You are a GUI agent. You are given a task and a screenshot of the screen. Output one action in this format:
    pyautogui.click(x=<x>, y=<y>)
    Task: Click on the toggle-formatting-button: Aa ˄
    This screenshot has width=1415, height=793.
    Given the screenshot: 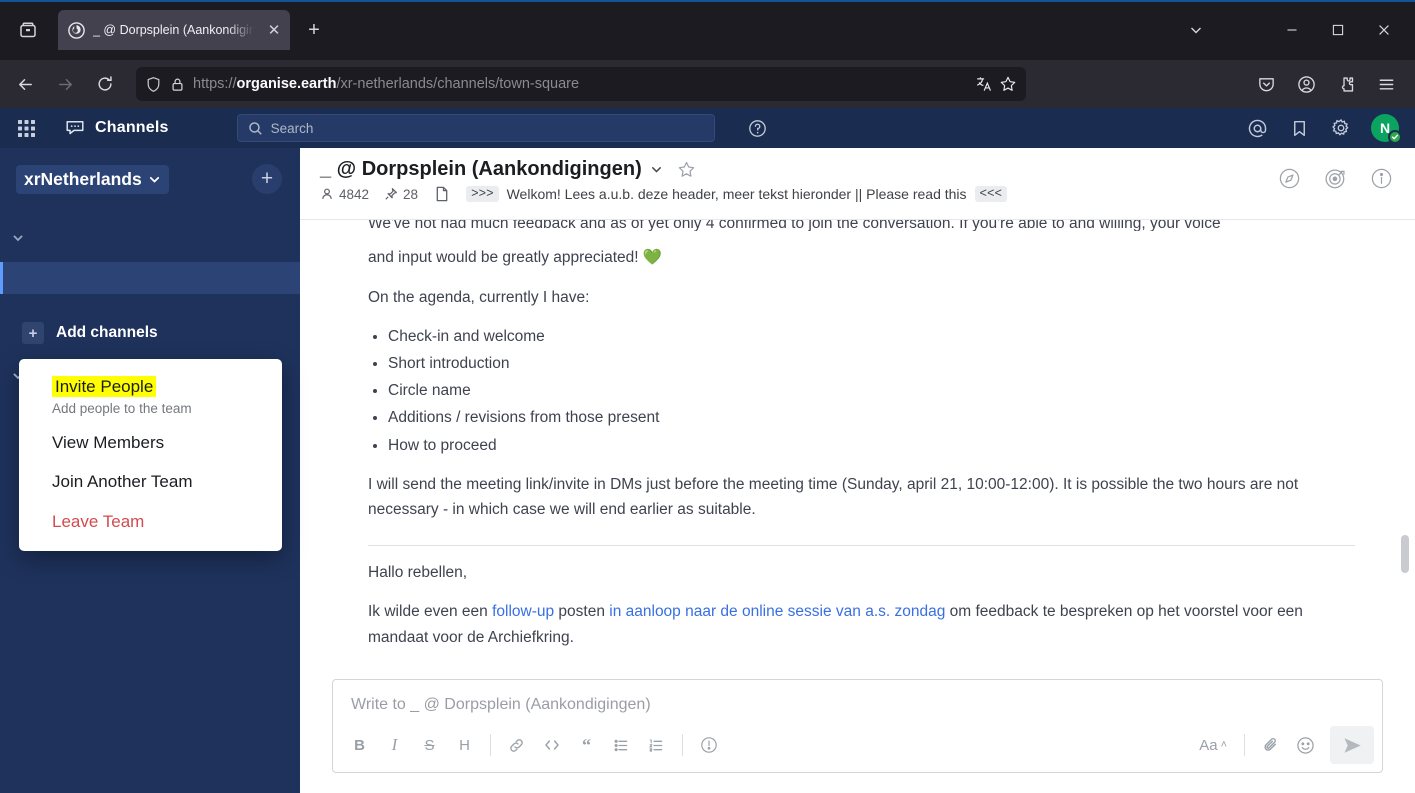 What is the action you would take?
    pyautogui.click(x=1213, y=745)
    